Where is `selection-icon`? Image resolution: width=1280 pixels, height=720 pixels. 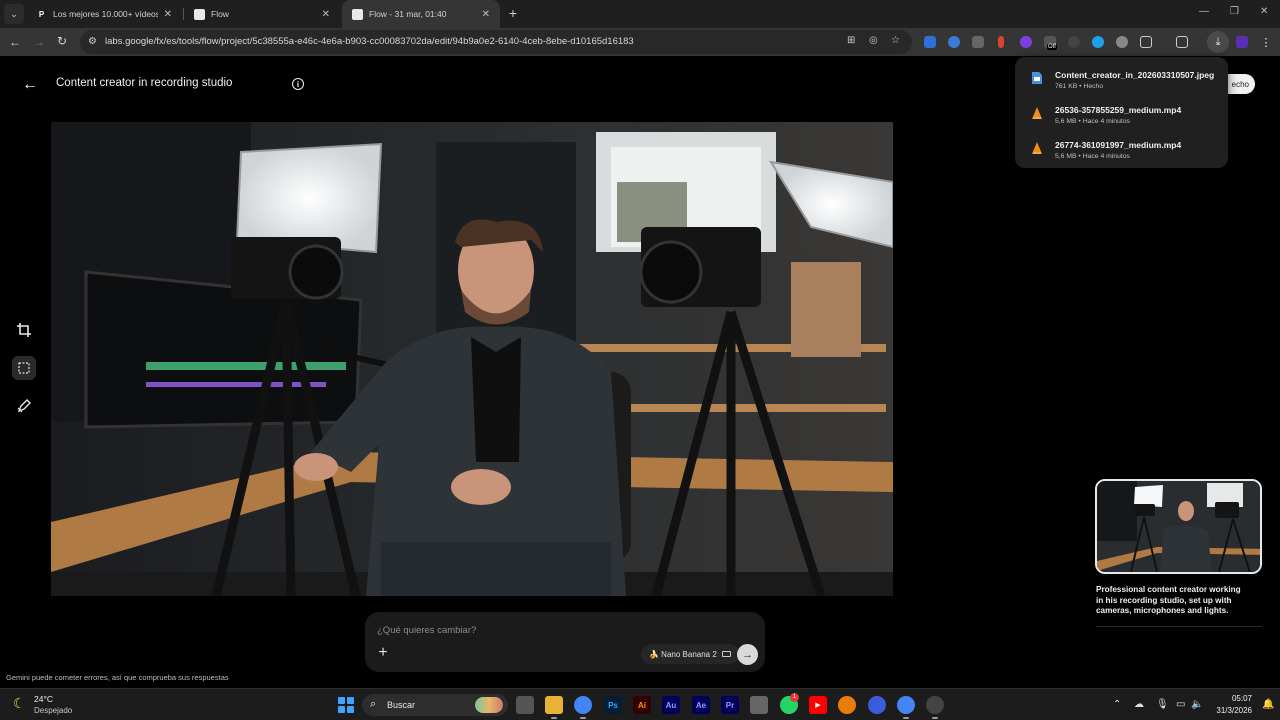
selection-icon is located at coordinates (24, 368).